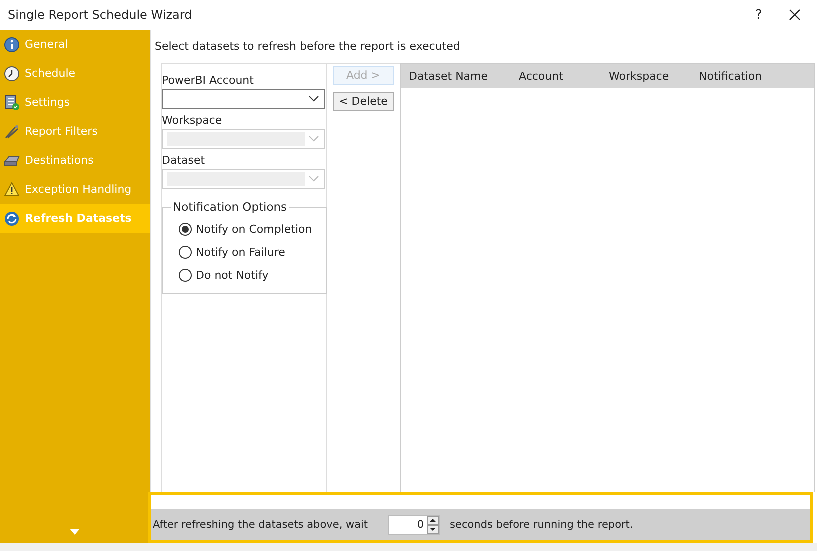 The image size is (817, 551). I want to click on settings-icon, so click(12, 102).